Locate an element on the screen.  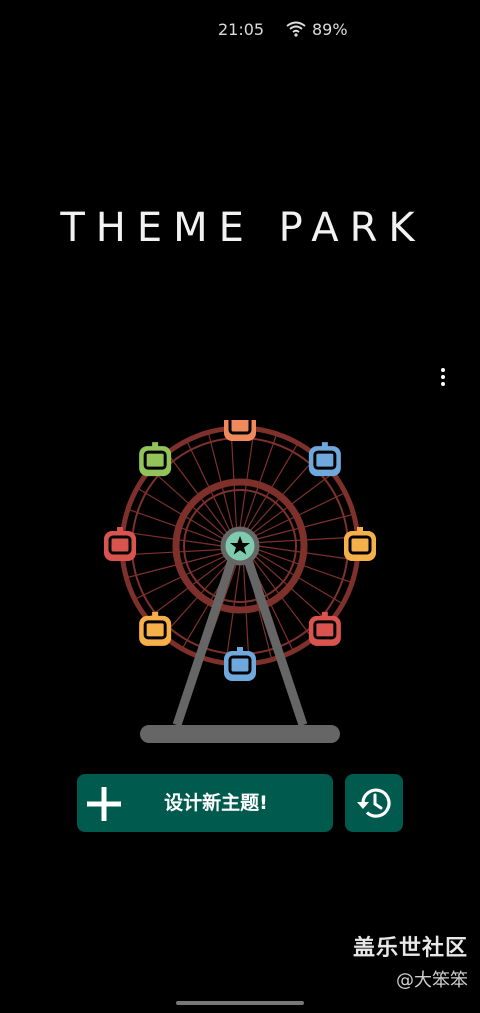
history-icon is located at coordinates (374, 803).